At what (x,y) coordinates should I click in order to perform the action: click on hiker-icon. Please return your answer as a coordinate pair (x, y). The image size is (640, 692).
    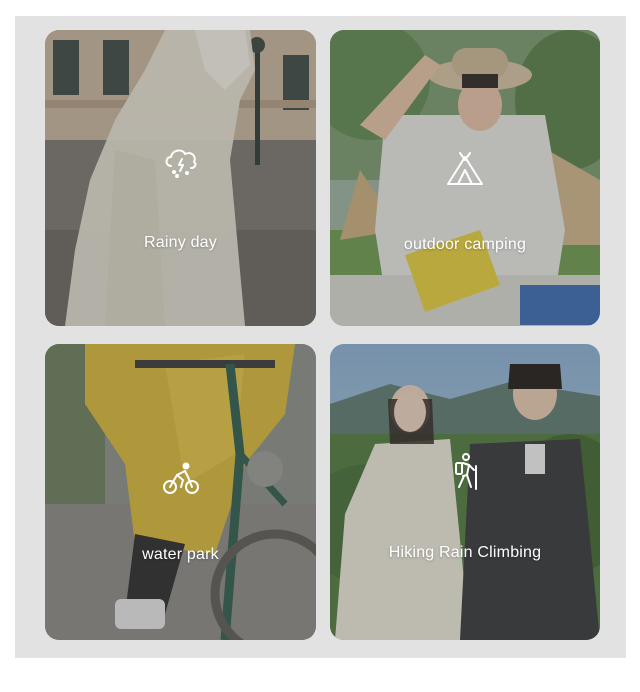
    Looking at the image, I should click on (466, 471).